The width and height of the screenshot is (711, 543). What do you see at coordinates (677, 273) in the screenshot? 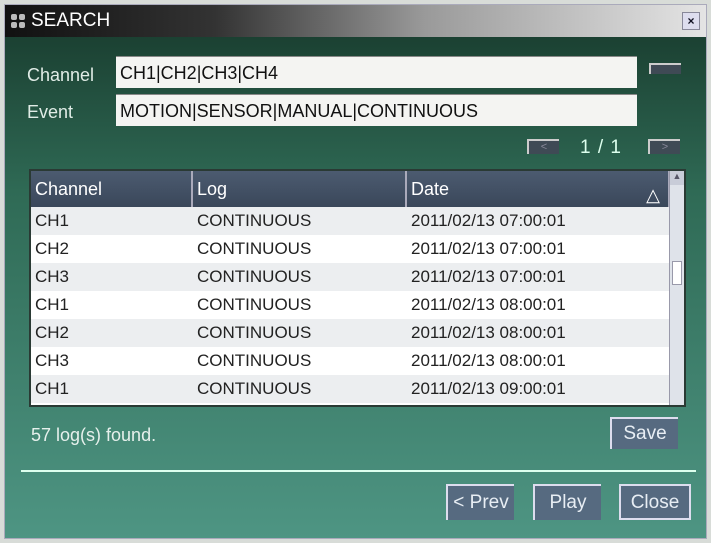
I see `scroll-thumb` at bounding box center [677, 273].